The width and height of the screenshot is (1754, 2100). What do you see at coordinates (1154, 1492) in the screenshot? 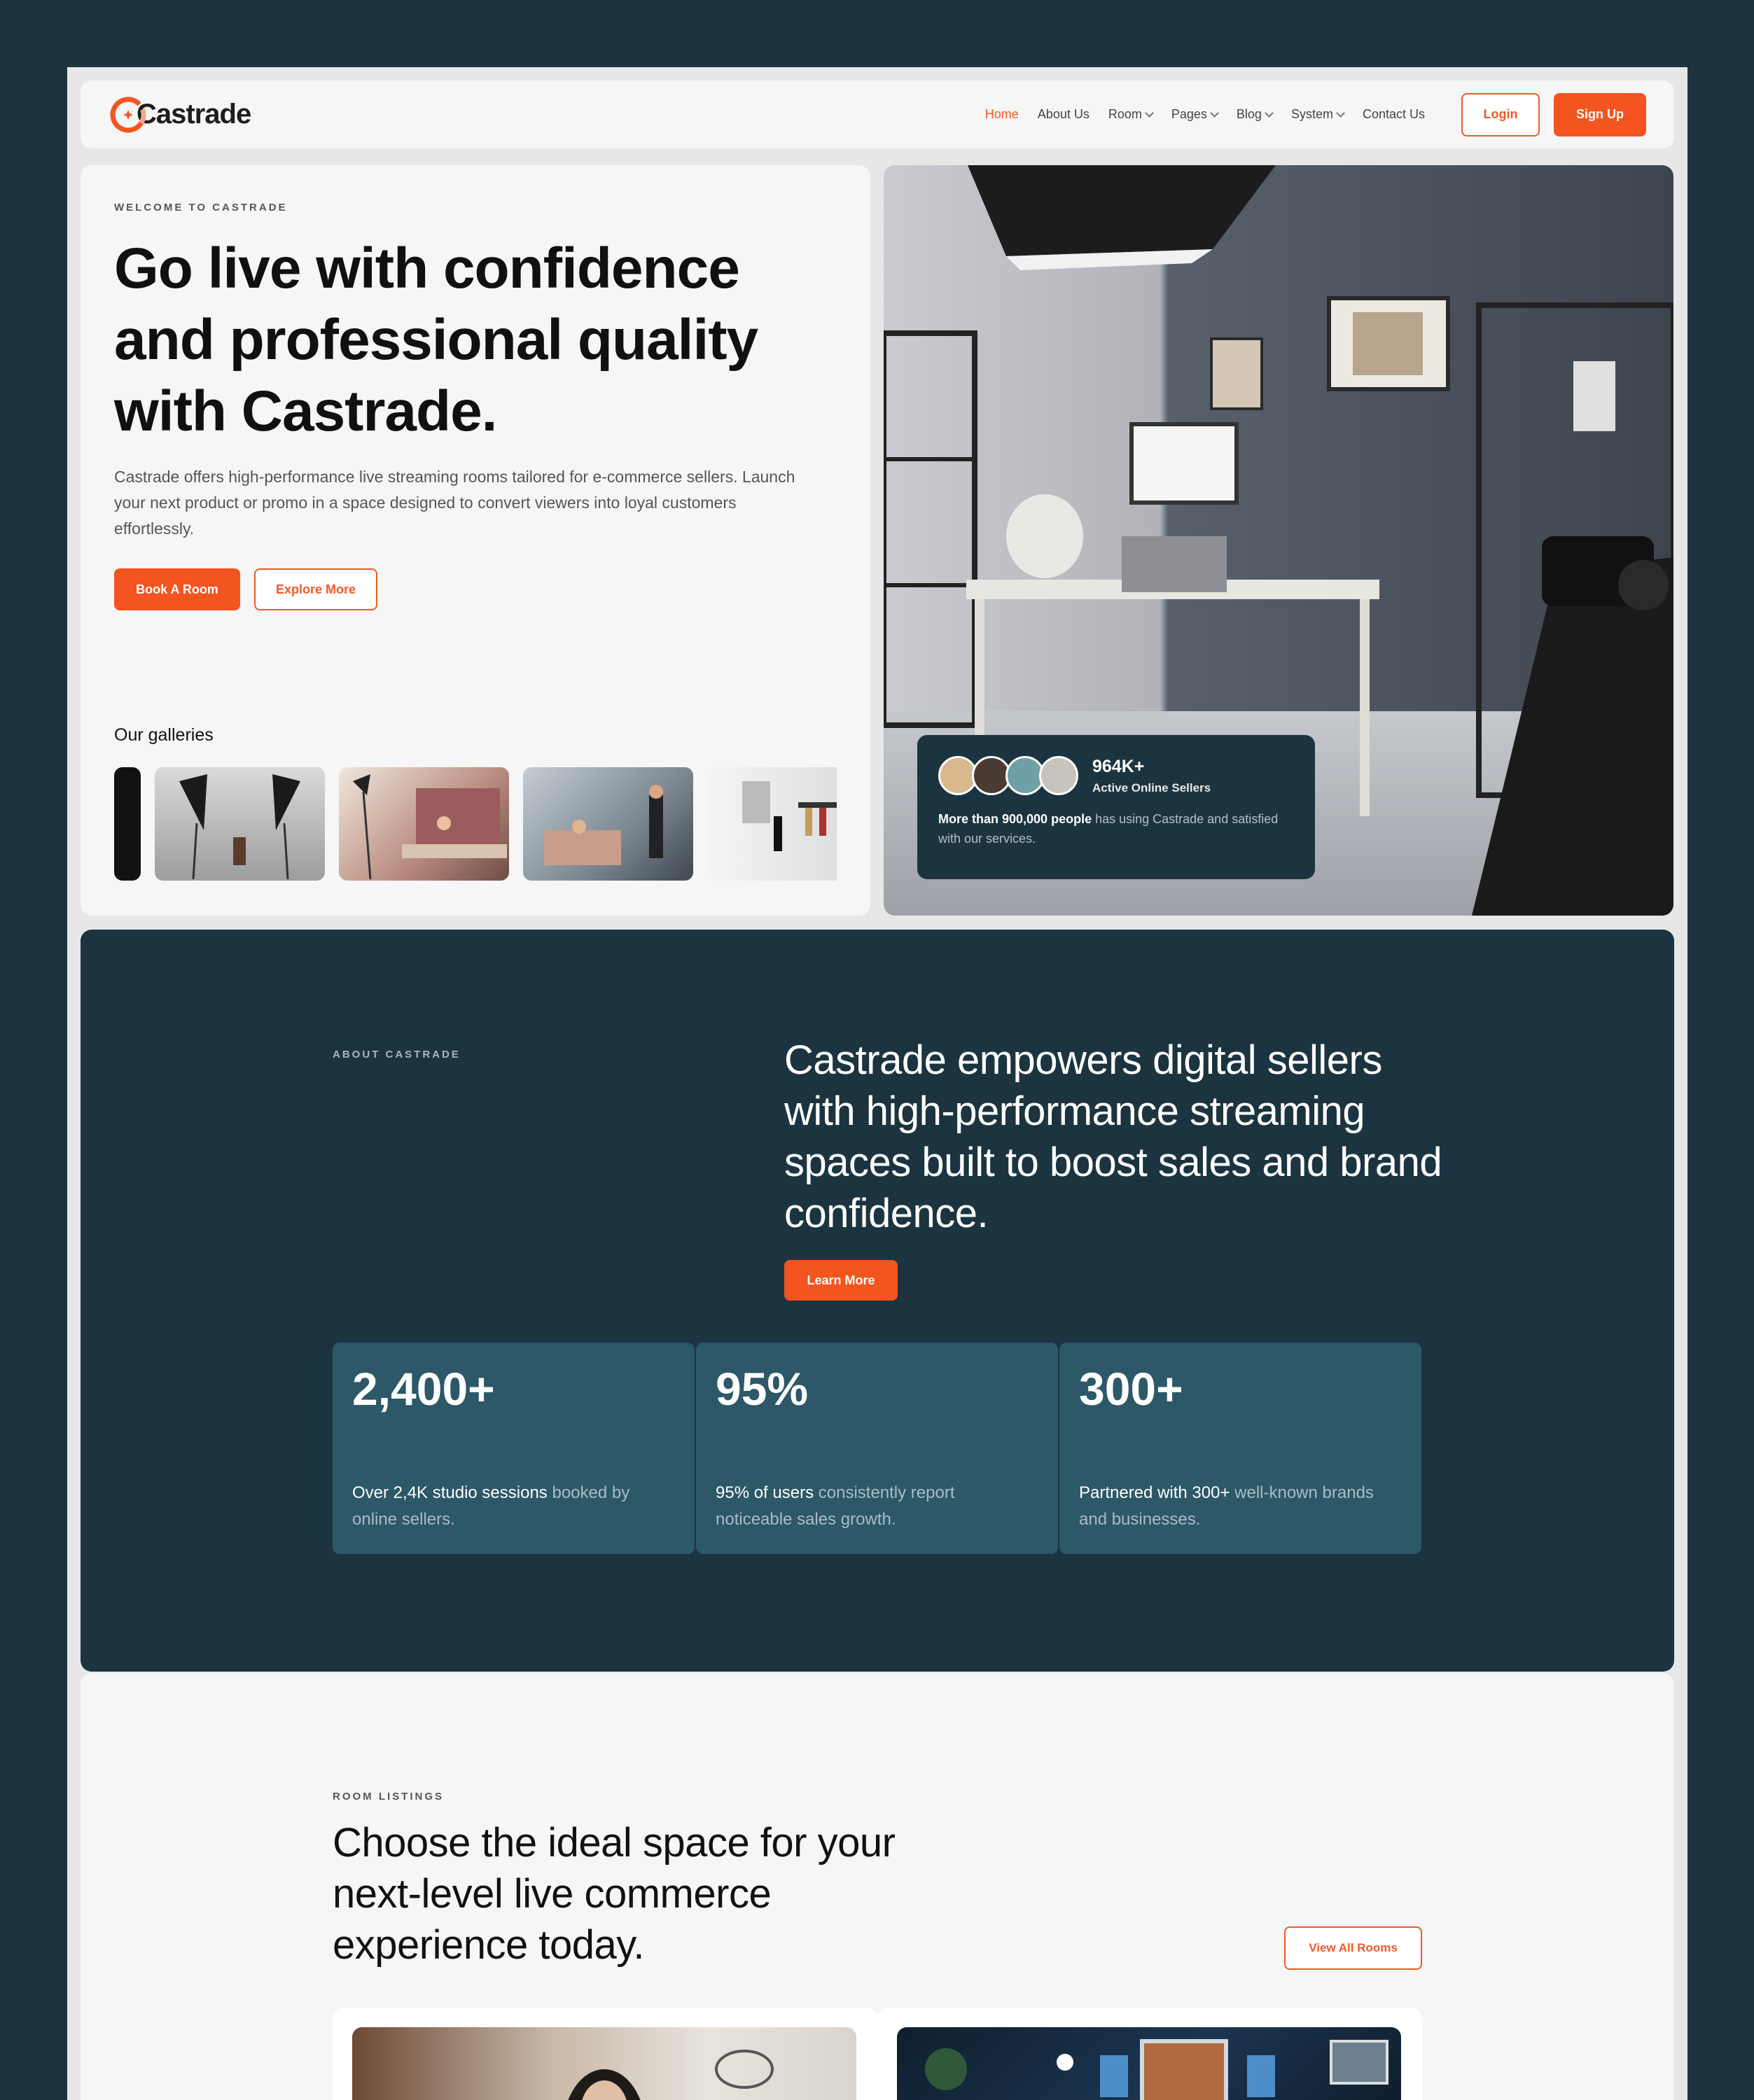
I see `stat-desc-bold: Partnered with 300+` at bounding box center [1154, 1492].